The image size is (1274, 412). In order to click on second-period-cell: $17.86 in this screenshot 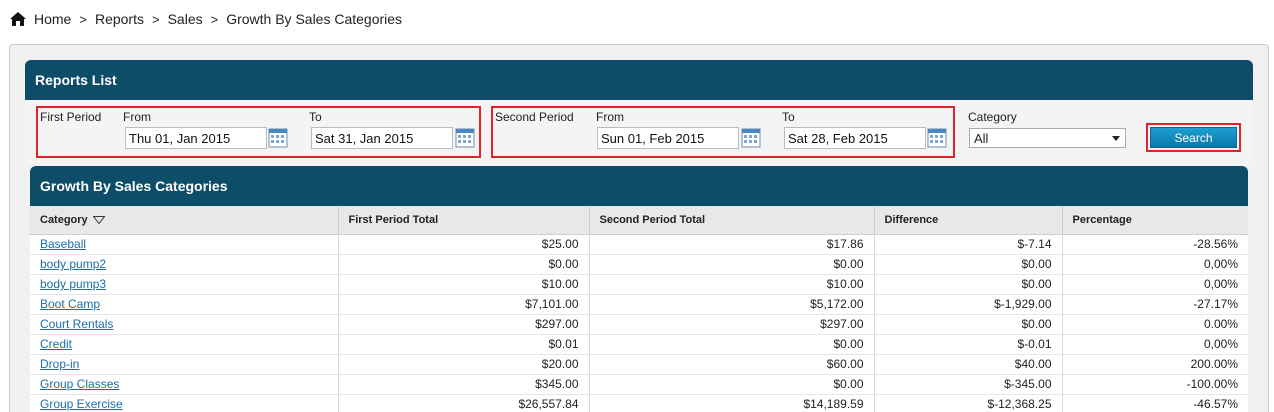, I will do `click(732, 244)`.